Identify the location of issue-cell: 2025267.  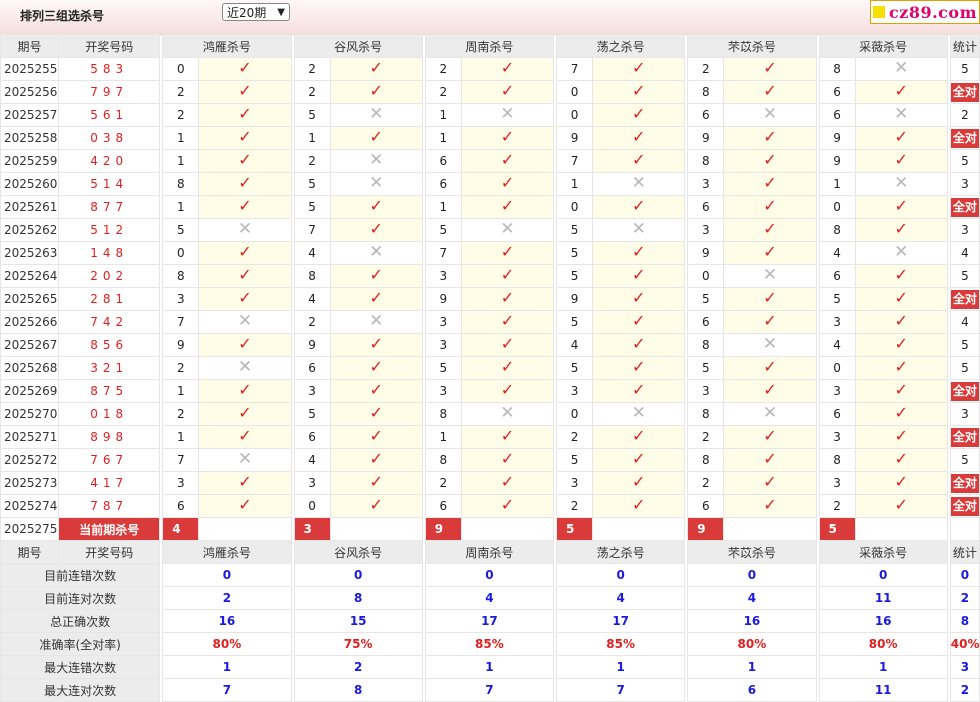
(30, 345).